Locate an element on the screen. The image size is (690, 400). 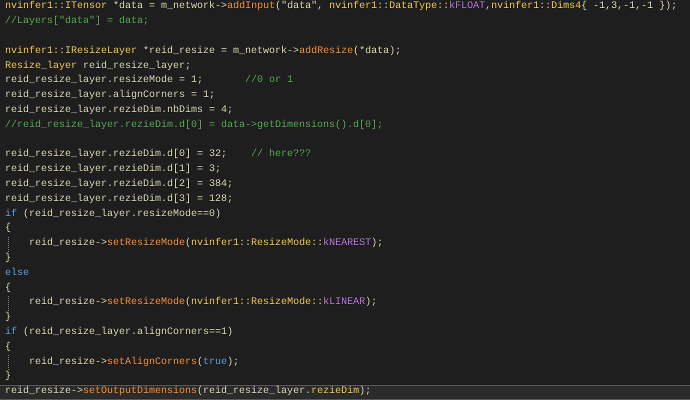
code-line: if (reid_resize_layer.alignCorners==1) is located at coordinates (119, 333).